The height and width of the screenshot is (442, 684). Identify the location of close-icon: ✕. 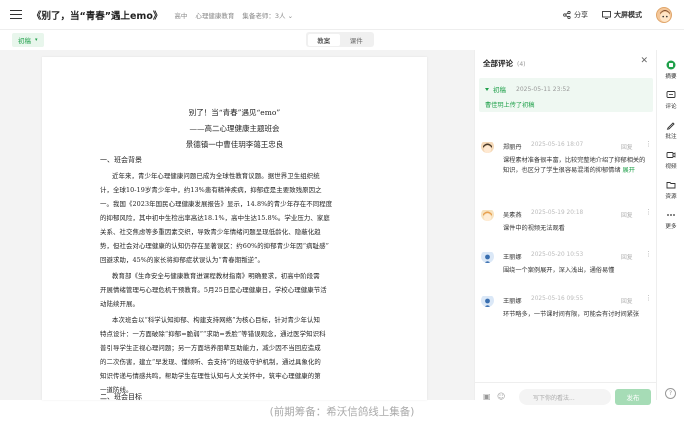
(644, 61).